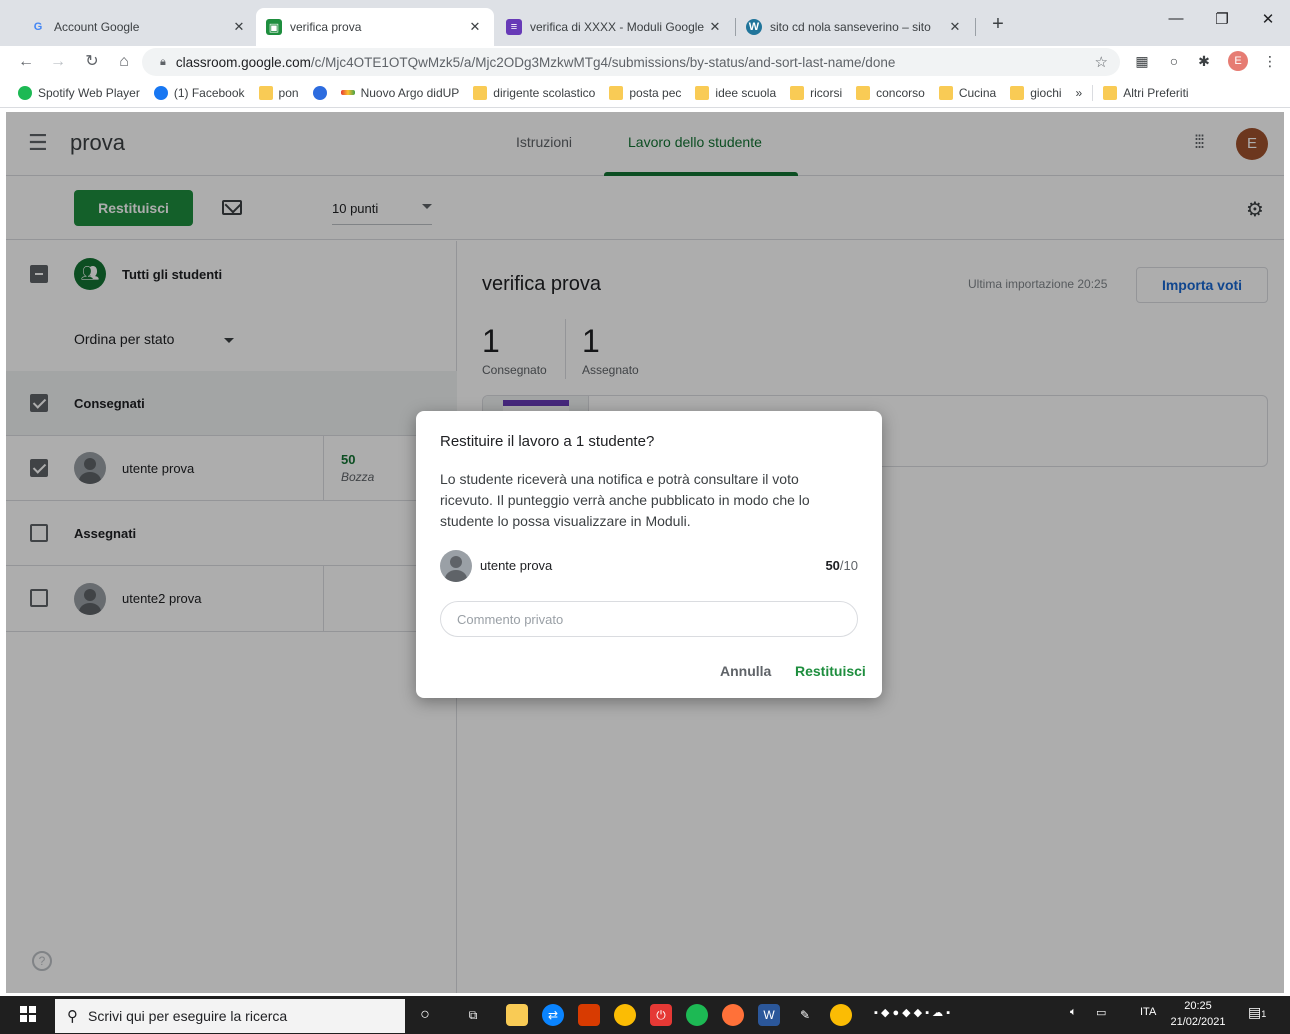 The width and height of the screenshot is (1290, 1034). Describe the element at coordinates (1204, 61) in the screenshot. I see `extensions-puzzle-icon: ✱` at that location.